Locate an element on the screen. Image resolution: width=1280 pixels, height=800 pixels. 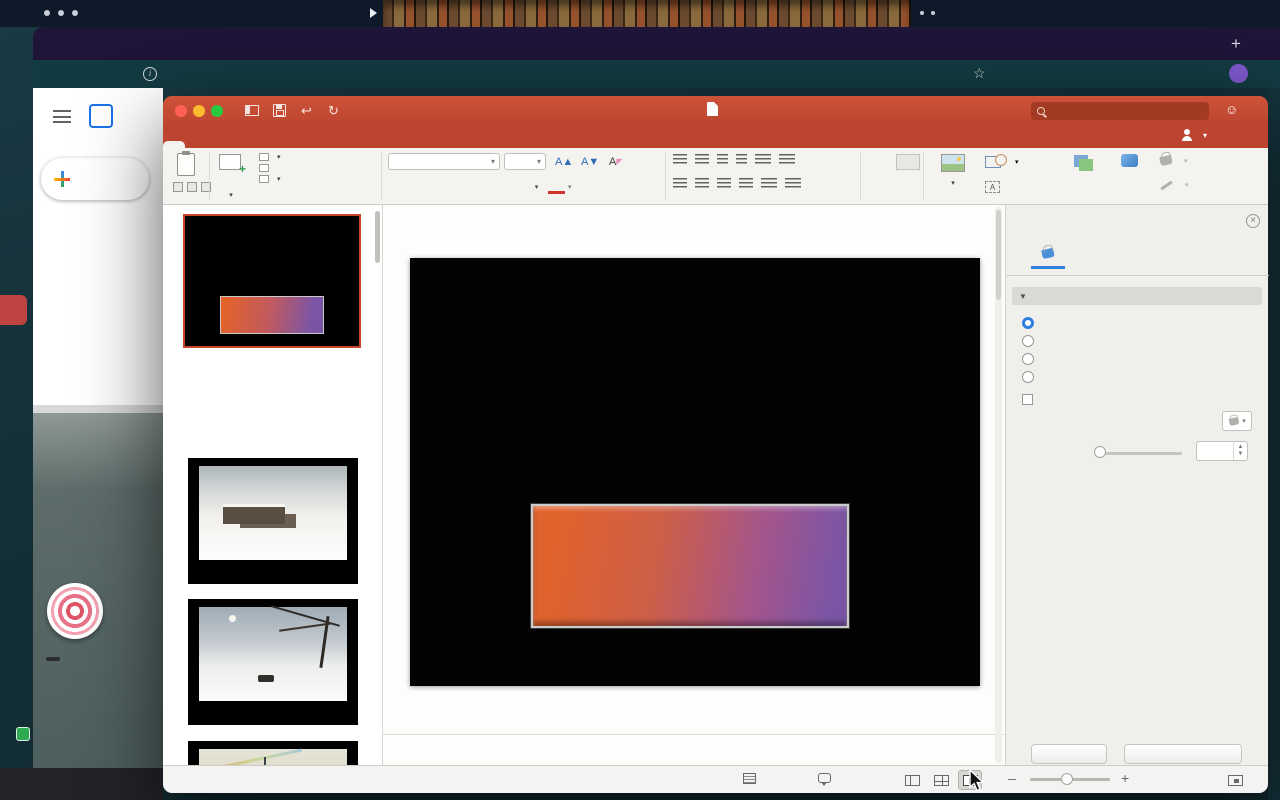
shape-outline-button: ▾ is located at coordinates (1174, 185).